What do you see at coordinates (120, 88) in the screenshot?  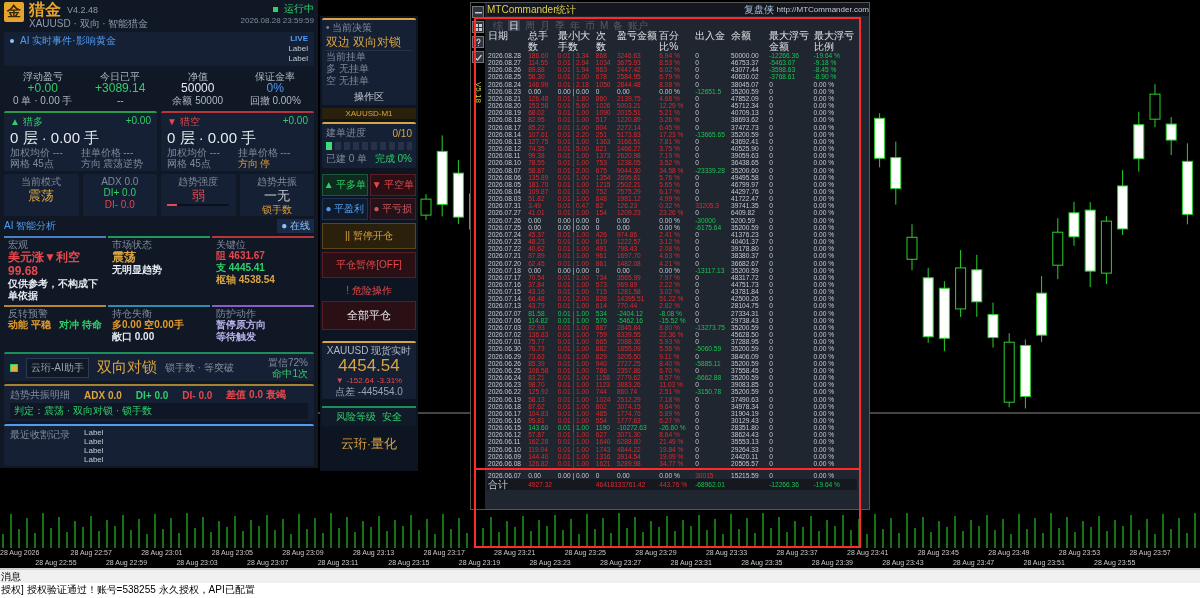 I see `stat-value: +3089.14` at bounding box center [120, 88].